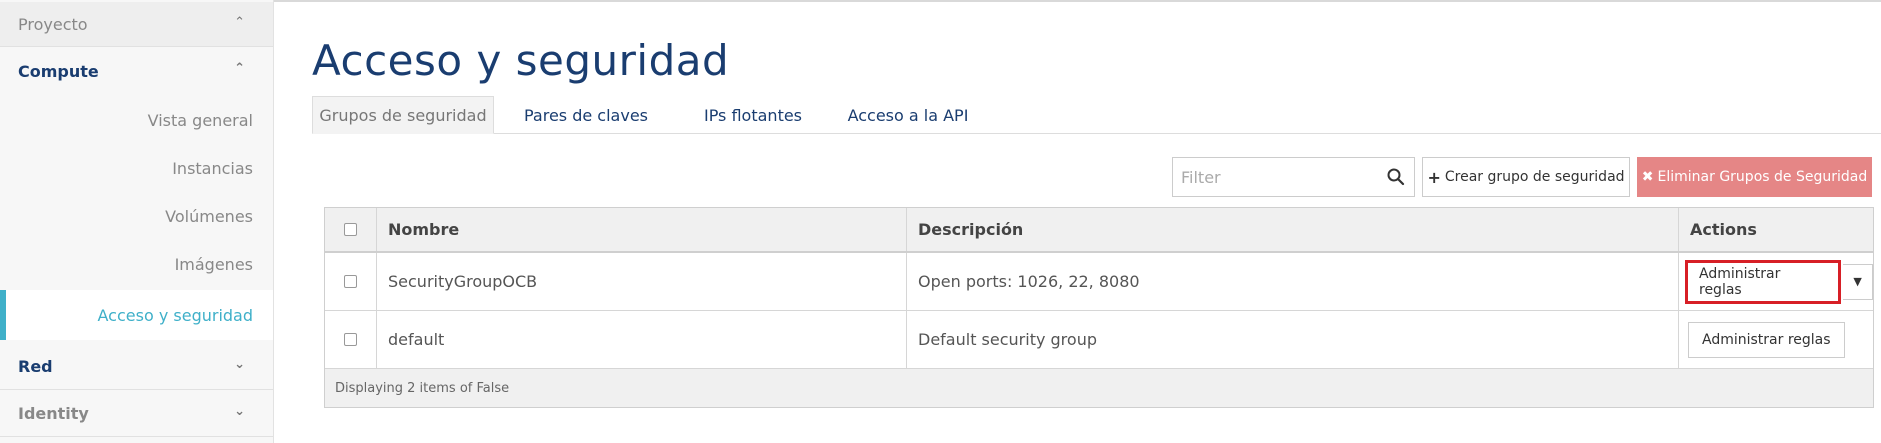 The image size is (1881, 443). I want to click on delete-security-groups-button: ✖ Eliminar Grupos de Seguridad, so click(1754, 177).